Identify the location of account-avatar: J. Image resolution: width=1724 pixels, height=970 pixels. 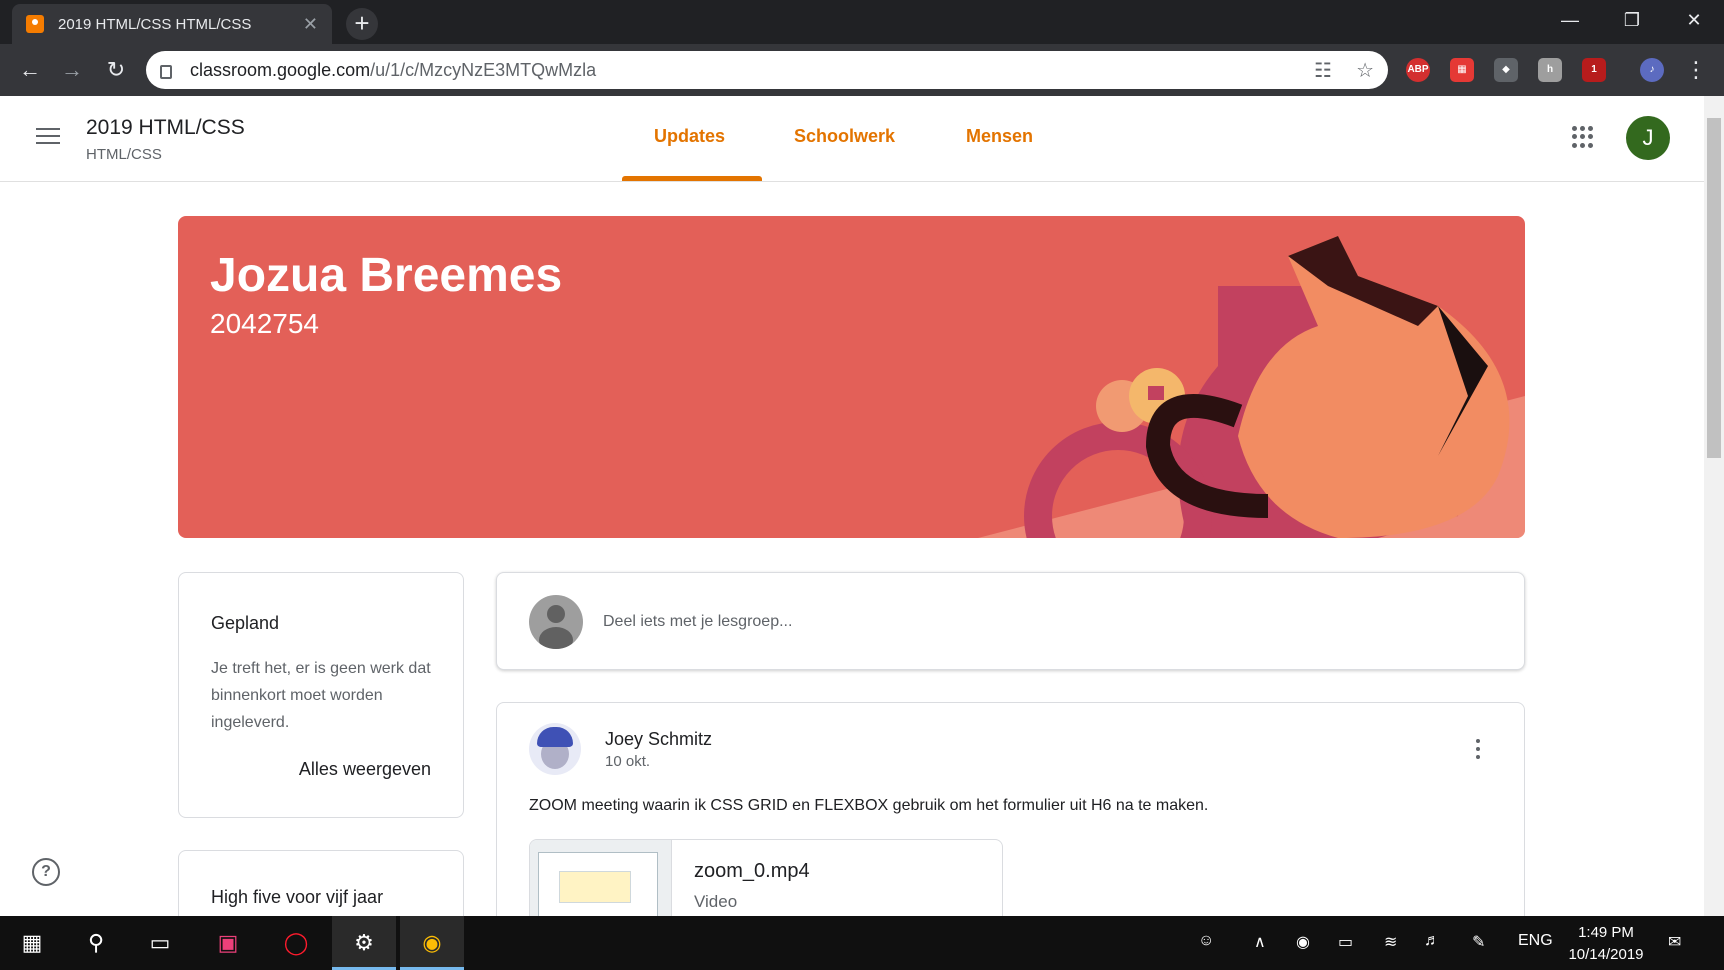
(1648, 138).